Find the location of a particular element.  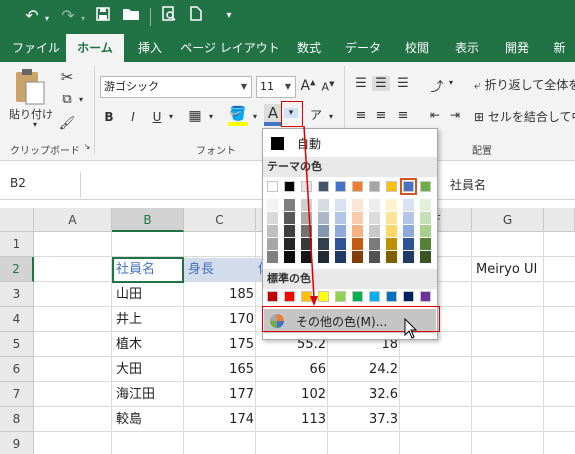

row-header: 9 is located at coordinates (17, 443).